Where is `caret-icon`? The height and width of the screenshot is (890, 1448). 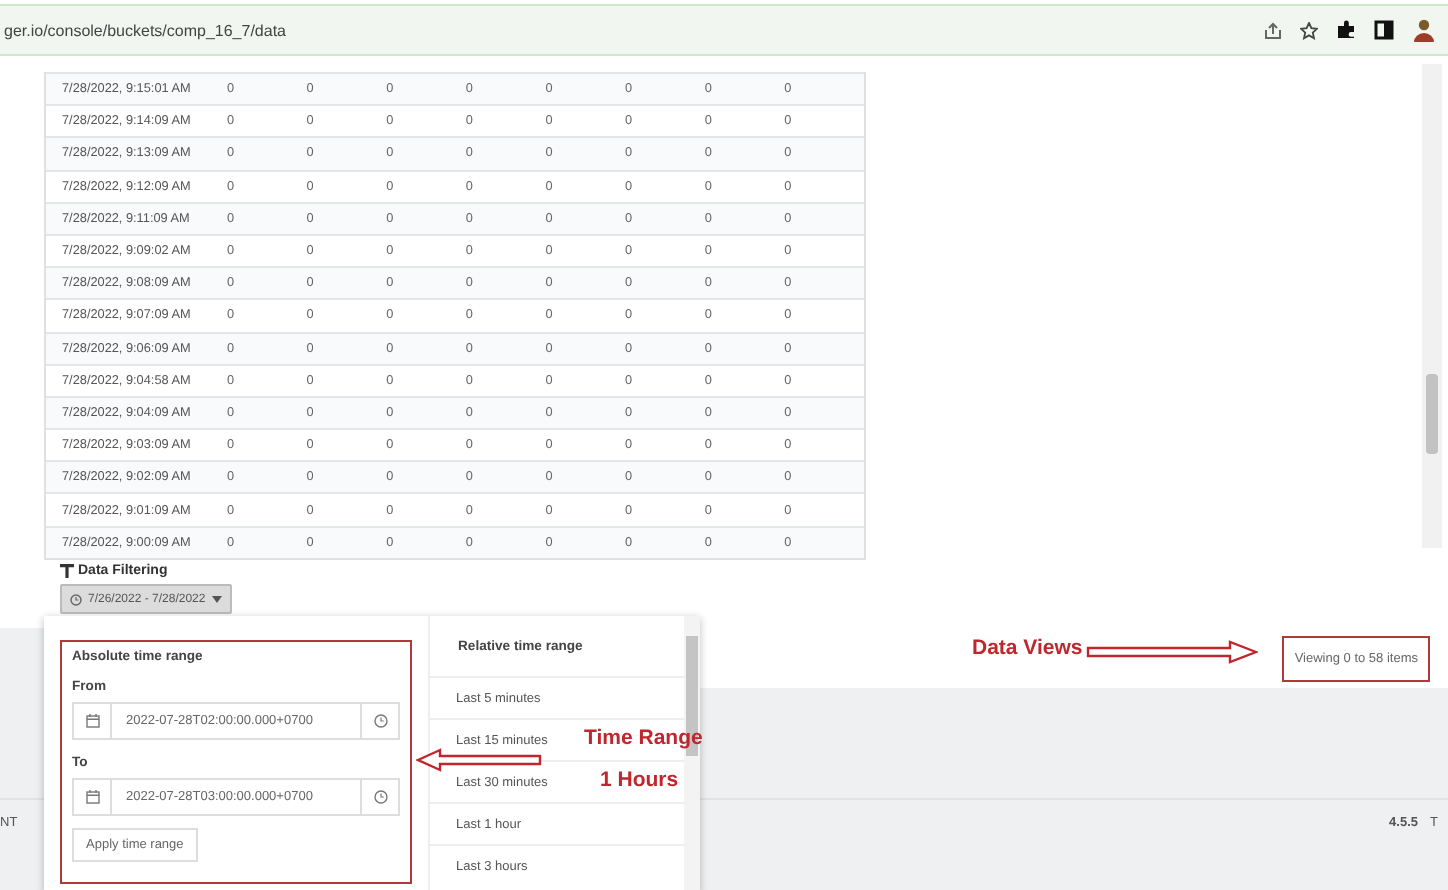
caret-icon is located at coordinates (216, 599).